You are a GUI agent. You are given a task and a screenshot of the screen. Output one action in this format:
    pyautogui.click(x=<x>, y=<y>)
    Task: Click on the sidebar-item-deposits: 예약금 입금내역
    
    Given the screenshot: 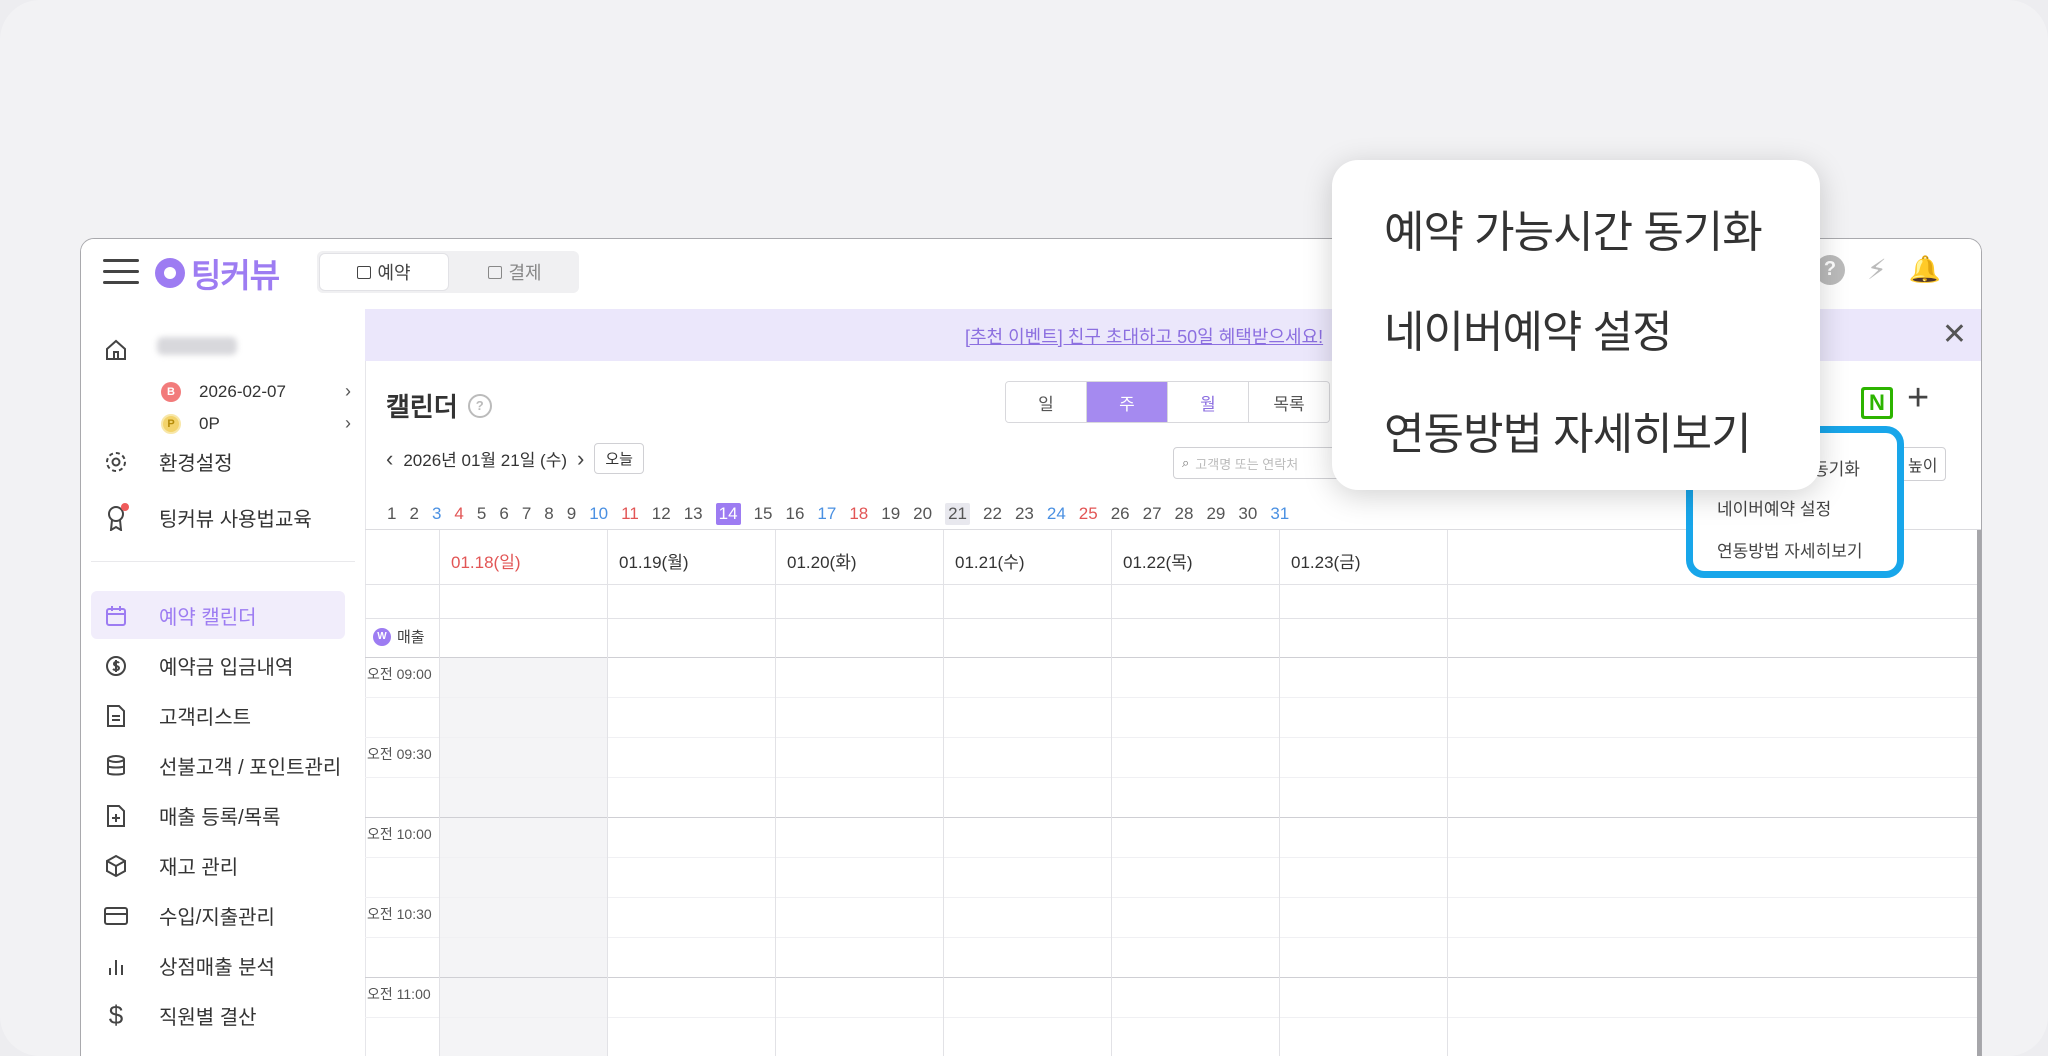 What is the action you would take?
    pyautogui.click(x=198, y=665)
    